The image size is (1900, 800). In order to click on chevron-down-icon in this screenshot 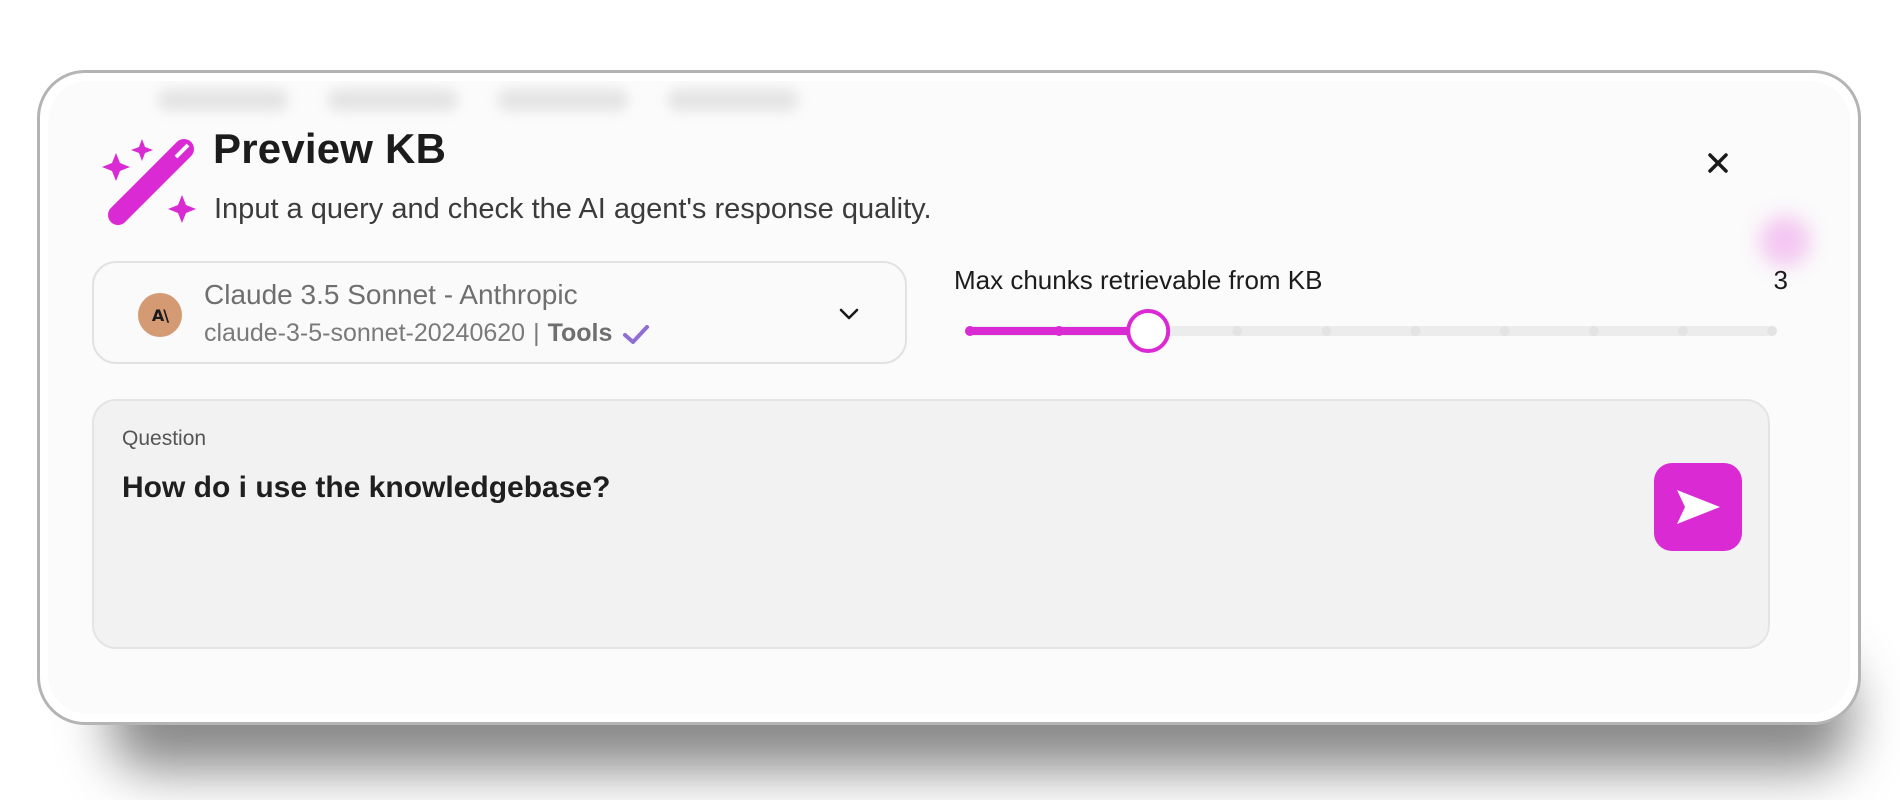, I will do `click(849, 314)`.